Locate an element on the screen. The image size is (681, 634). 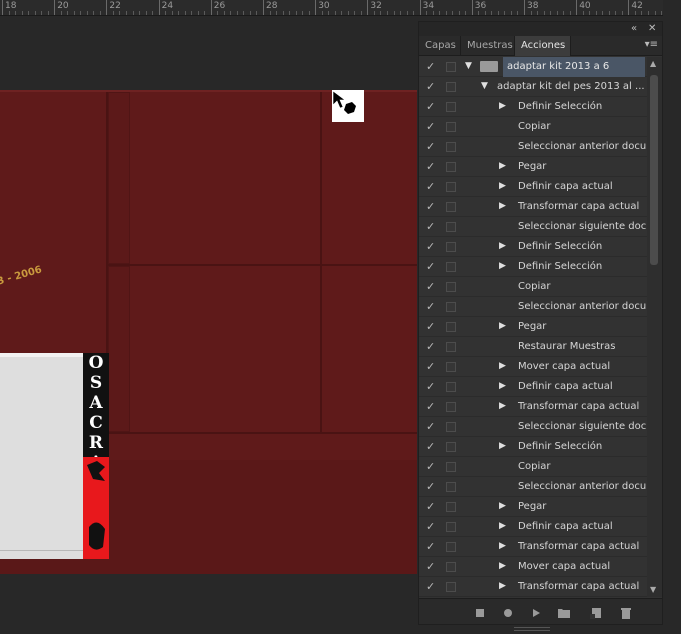
actions-scrollbar: ▲ ▼ is located at coordinates (654, 327).